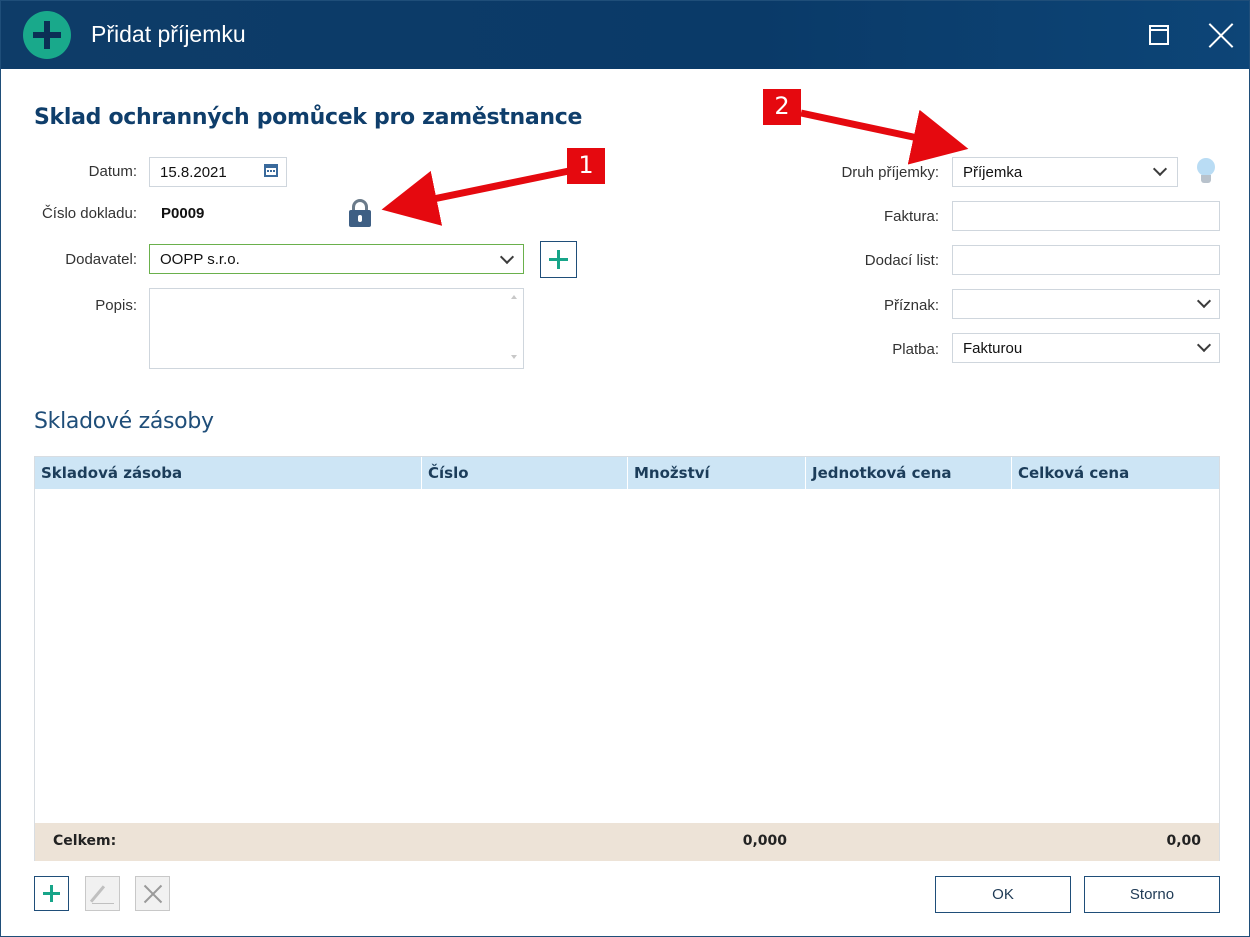 Image resolution: width=1250 pixels, height=937 pixels. What do you see at coordinates (586, 166) in the screenshot?
I see `callout-badge-1: 1` at bounding box center [586, 166].